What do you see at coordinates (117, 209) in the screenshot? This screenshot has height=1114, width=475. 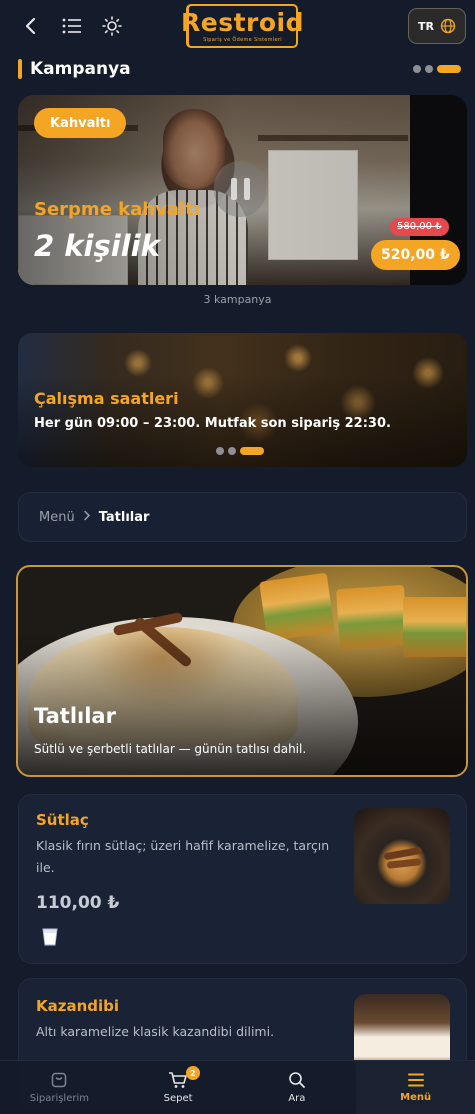 I see `campaign-title: Serpme kahvaltı` at bounding box center [117, 209].